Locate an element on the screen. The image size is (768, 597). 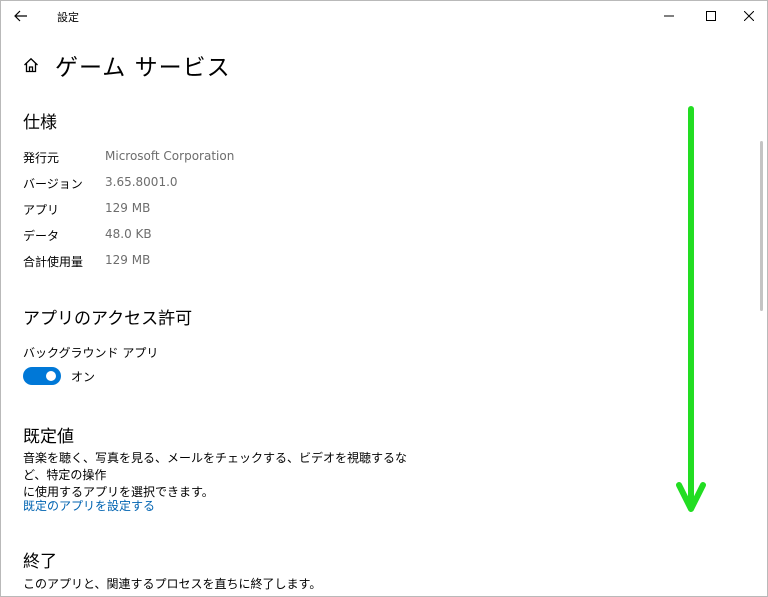
minimize-button is located at coordinates (669, 16).